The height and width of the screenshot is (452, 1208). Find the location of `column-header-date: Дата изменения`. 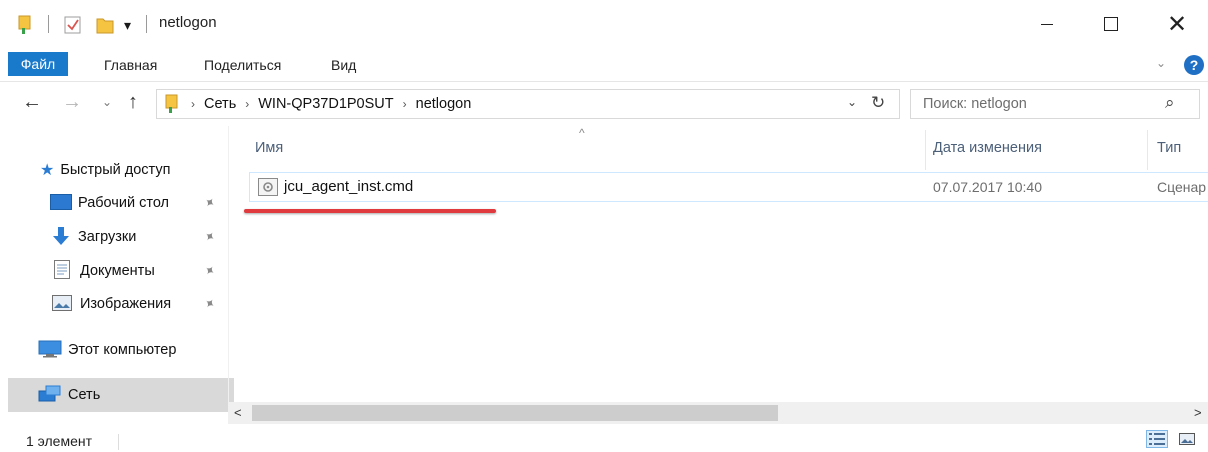

column-header-date: Дата изменения is located at coordinates (987, 148).